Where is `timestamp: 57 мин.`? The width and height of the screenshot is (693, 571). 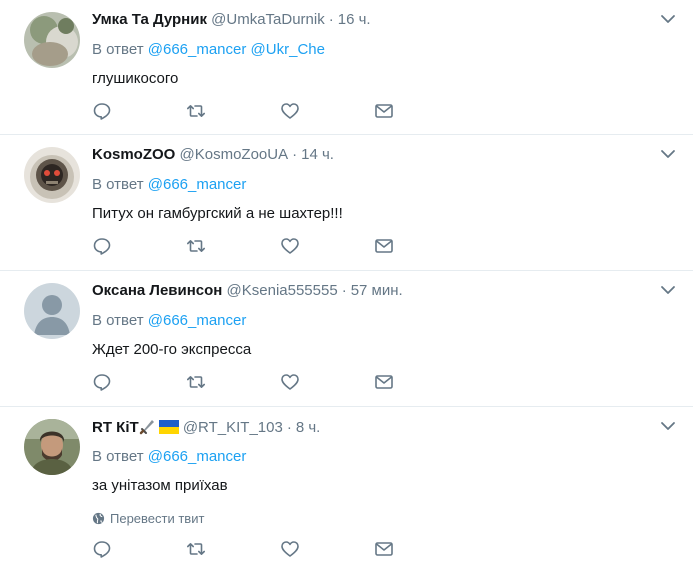 timestamp: 57 мин. is located at coordinates (377, 290).